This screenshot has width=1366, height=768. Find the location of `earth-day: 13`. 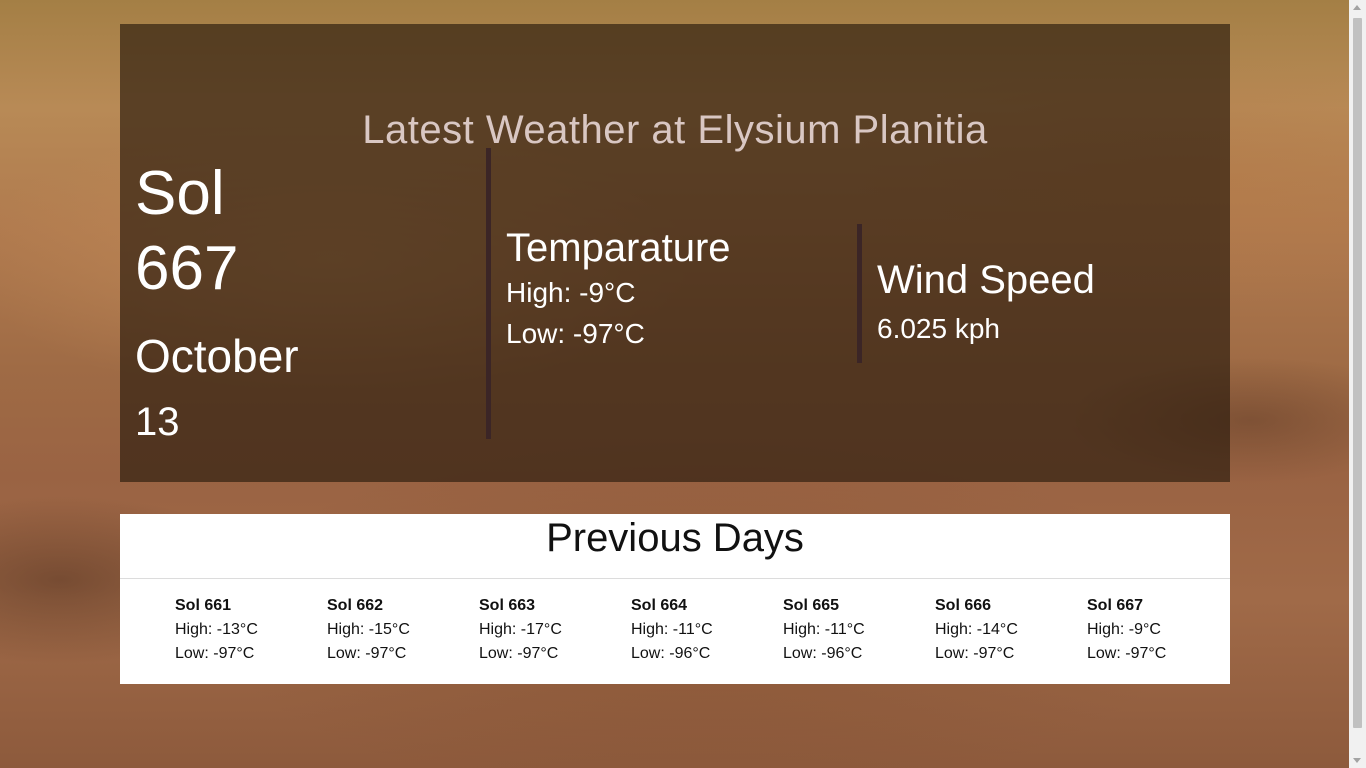

earth-day: 13 is located at coordinates (157, 422).